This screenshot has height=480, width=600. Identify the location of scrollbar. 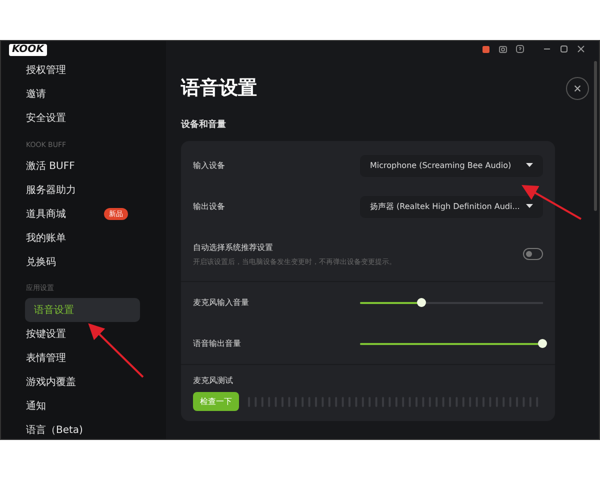
(595, 136).